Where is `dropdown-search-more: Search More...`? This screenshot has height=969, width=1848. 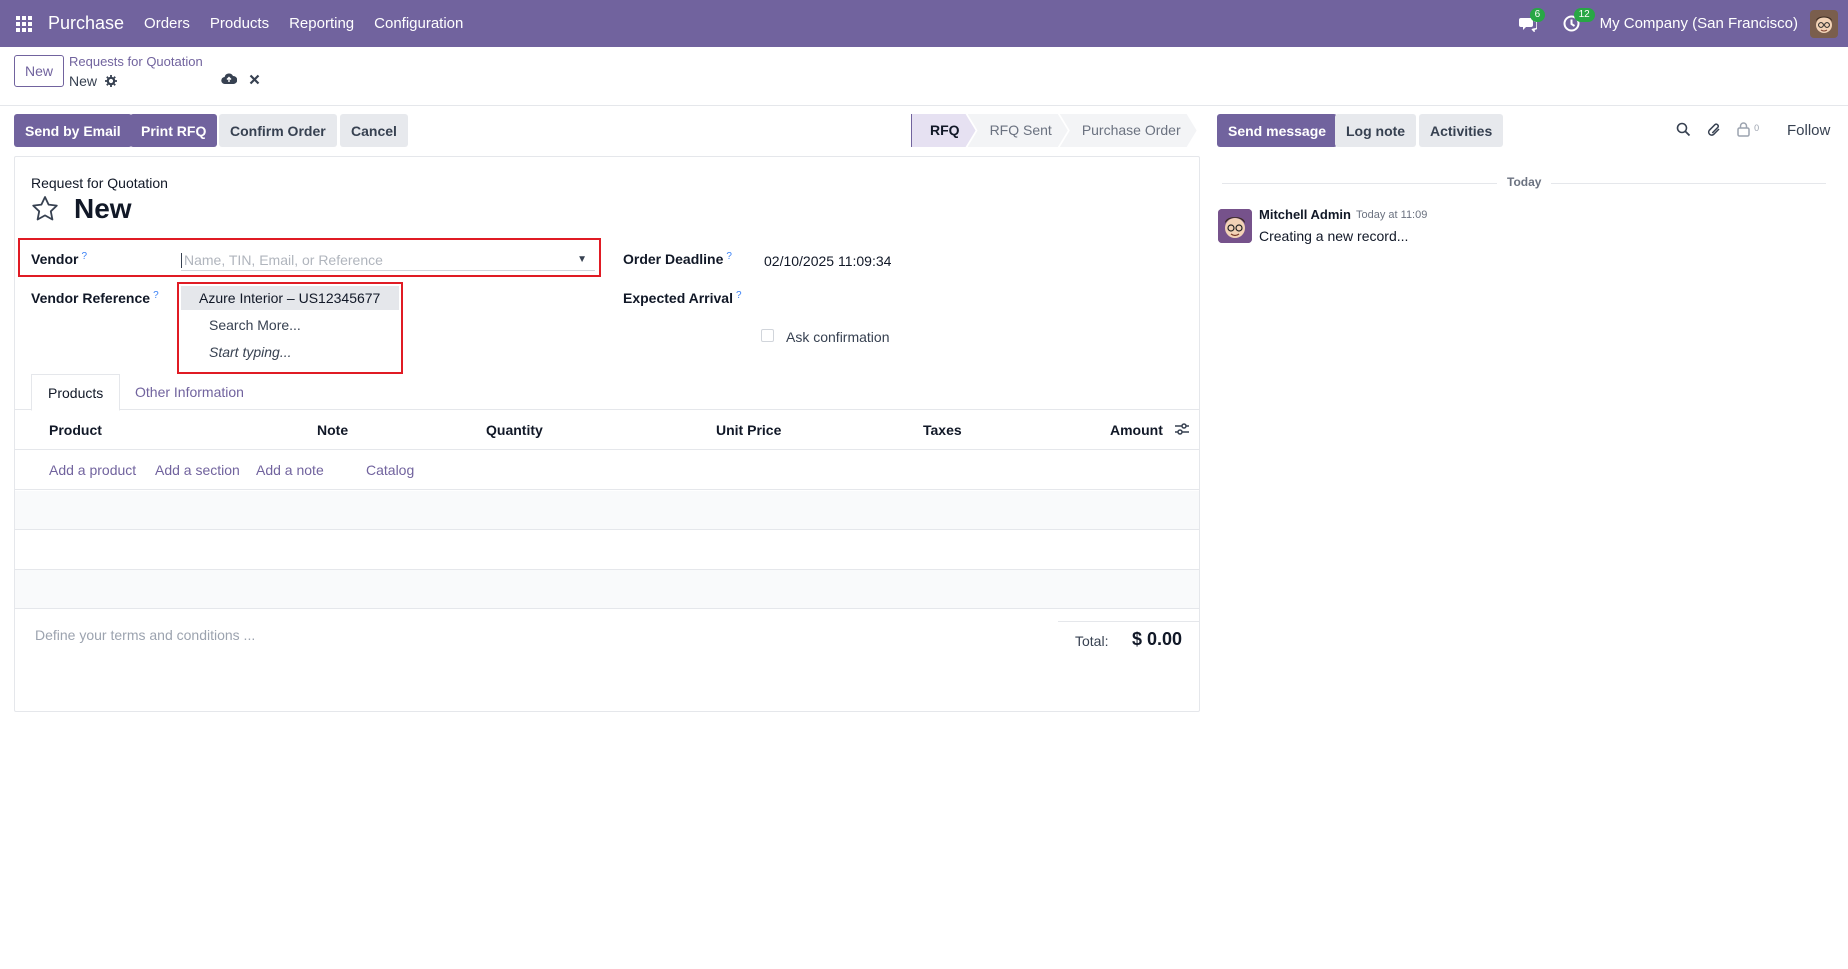 dropdown-search-more: Search More... is located at coordinates (290, 325).